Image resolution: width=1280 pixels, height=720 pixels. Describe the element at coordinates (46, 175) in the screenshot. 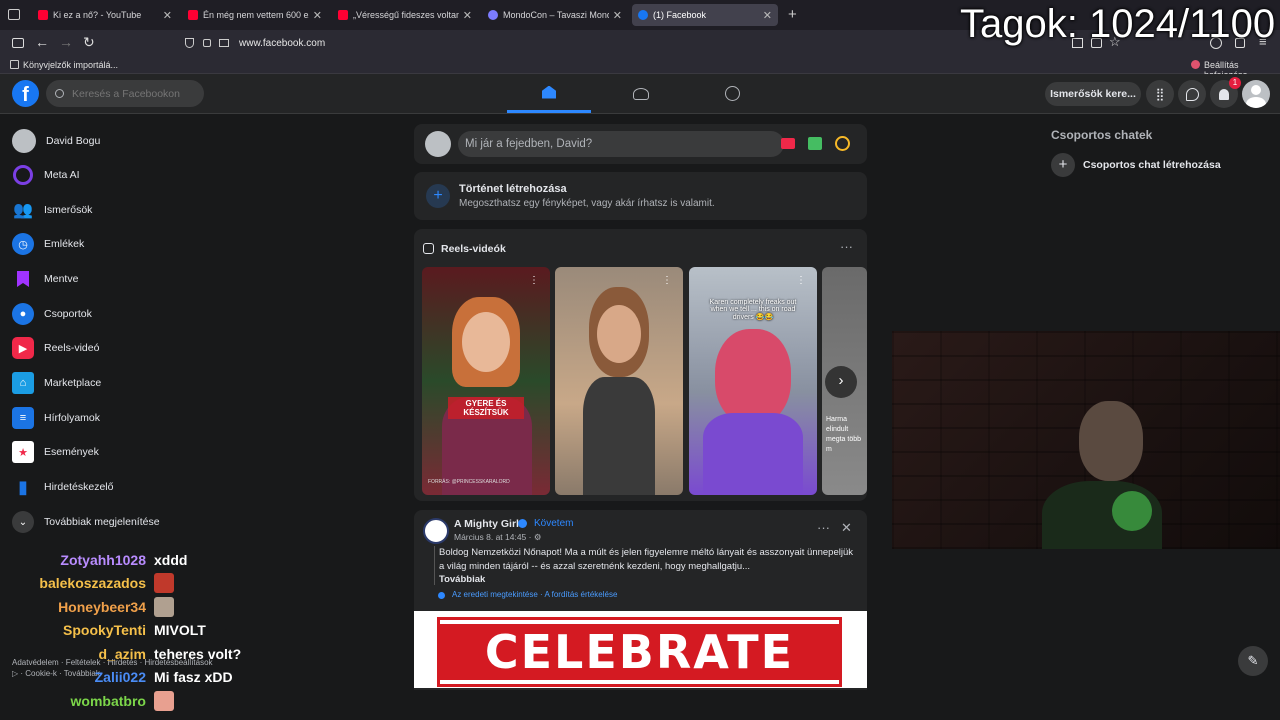

I see `sidebar-item-meta-ai: Meta AI` at that location.